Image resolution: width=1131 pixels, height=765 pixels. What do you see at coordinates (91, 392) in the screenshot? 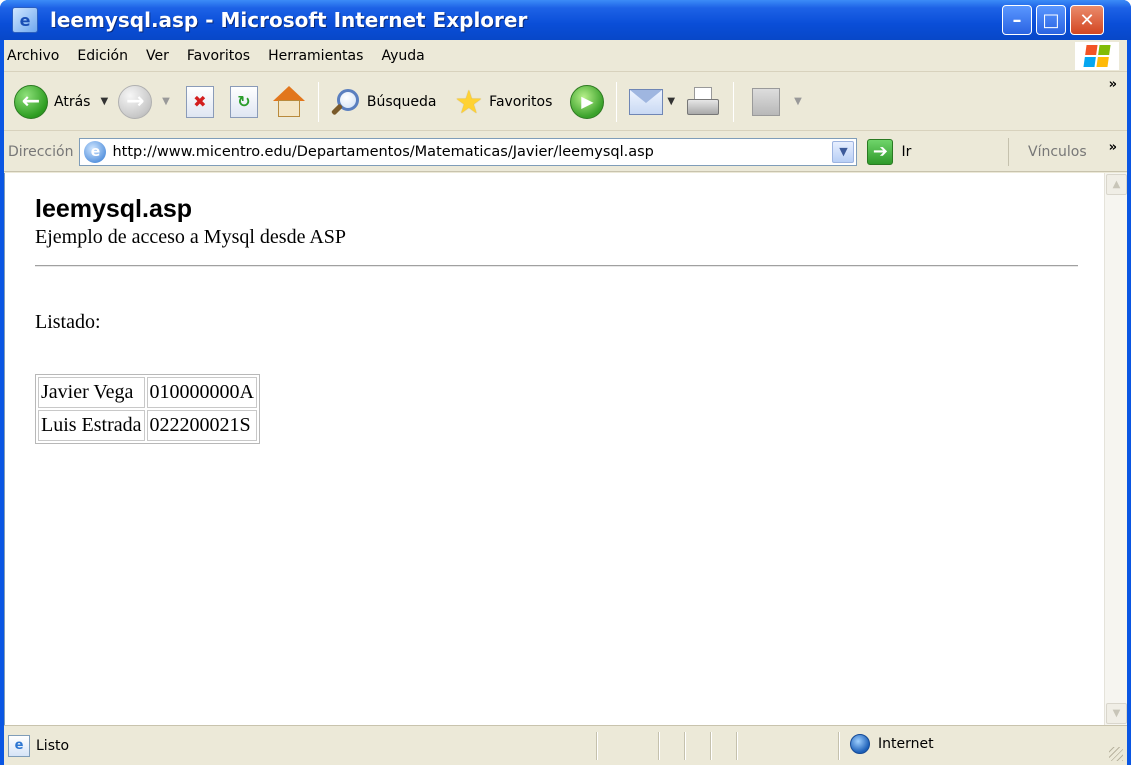
I see `table-cell-name: Javier Vega` at bounding box center [91, 392].